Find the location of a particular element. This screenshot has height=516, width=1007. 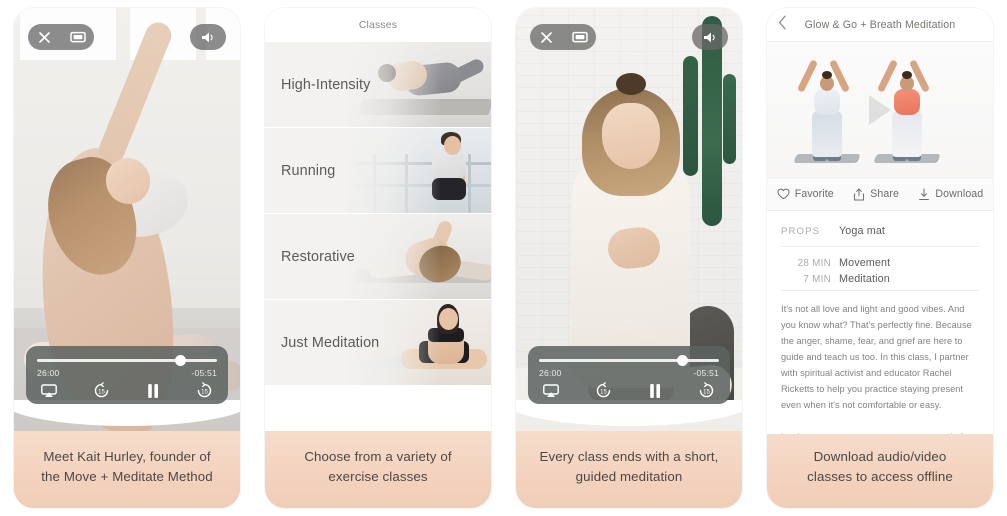

list-header: Classes is located at coordinates (378, 25).